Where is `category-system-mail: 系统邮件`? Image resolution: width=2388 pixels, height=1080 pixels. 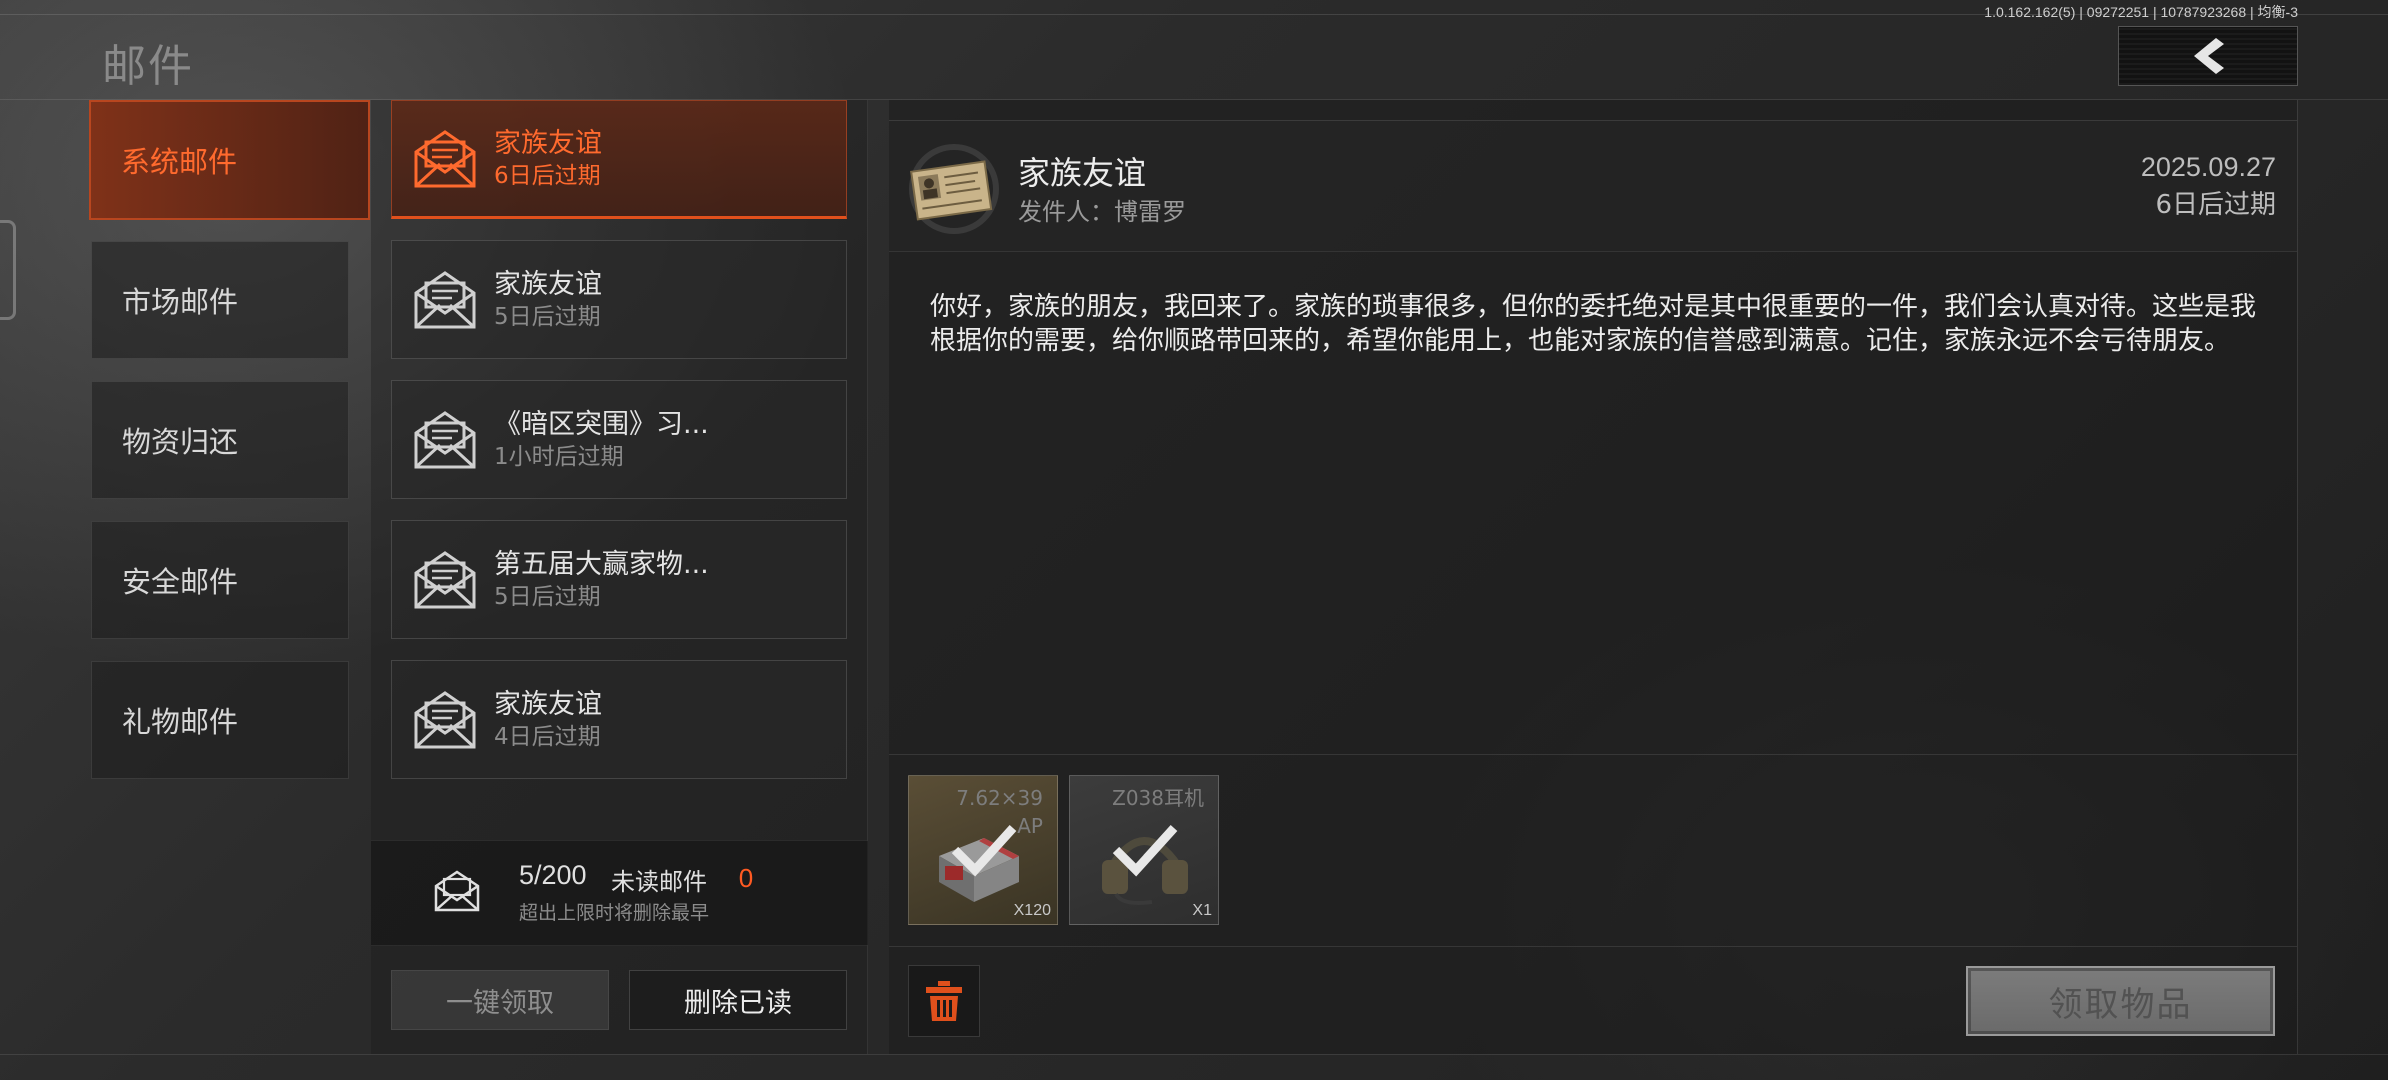
category-system-mail: 系统邮件 is located at coordinates (229, 160).